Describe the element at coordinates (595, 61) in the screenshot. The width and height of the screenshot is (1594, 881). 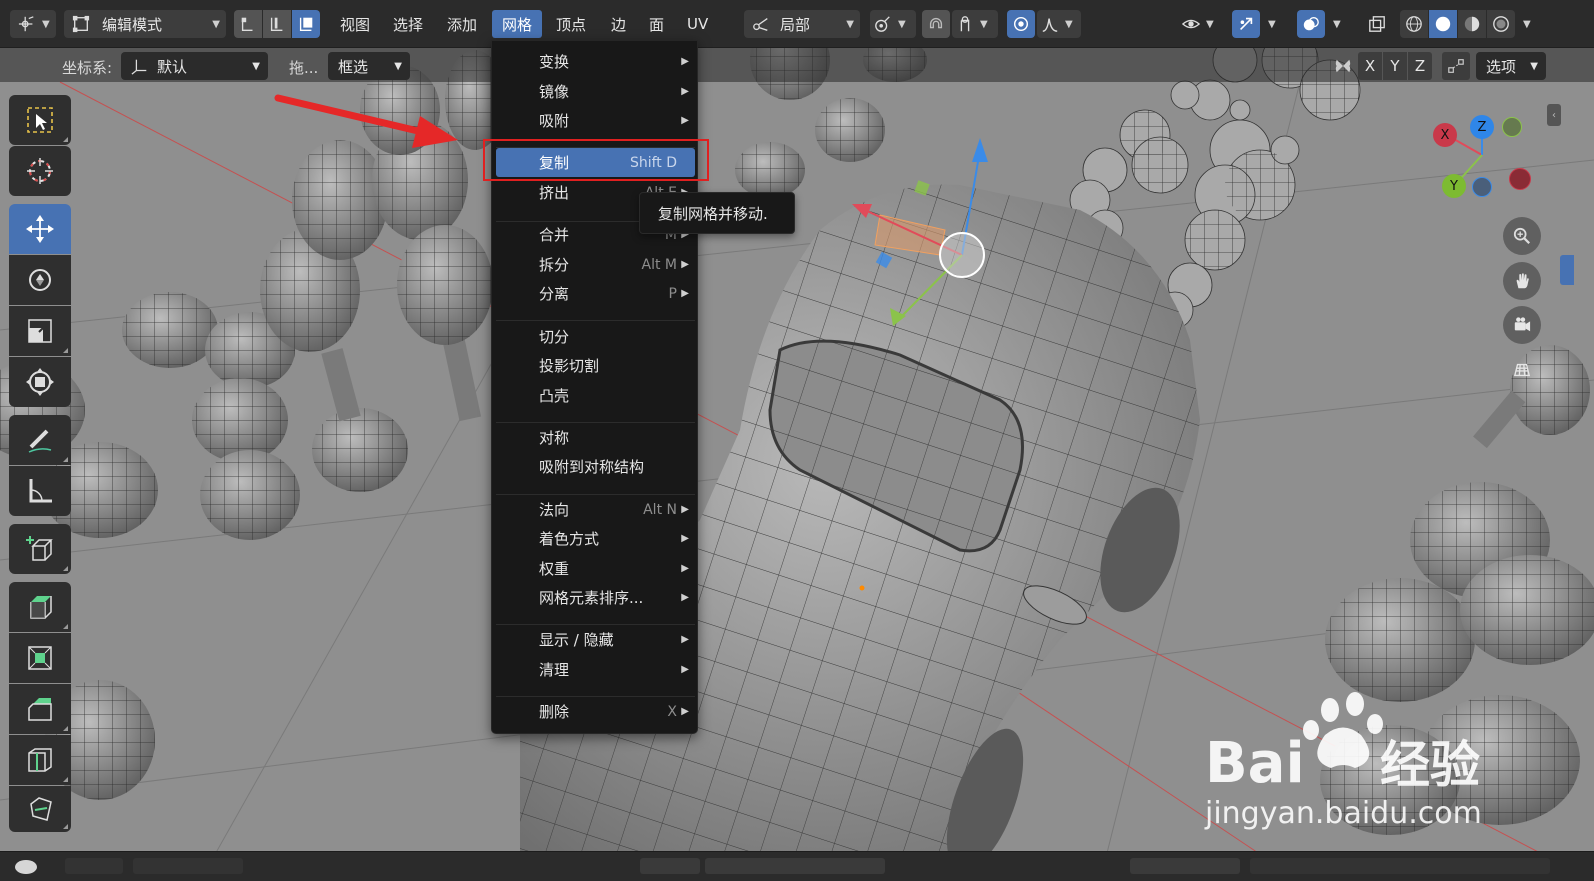
I see `menu-item-transform: 变换 ▶` at that location.